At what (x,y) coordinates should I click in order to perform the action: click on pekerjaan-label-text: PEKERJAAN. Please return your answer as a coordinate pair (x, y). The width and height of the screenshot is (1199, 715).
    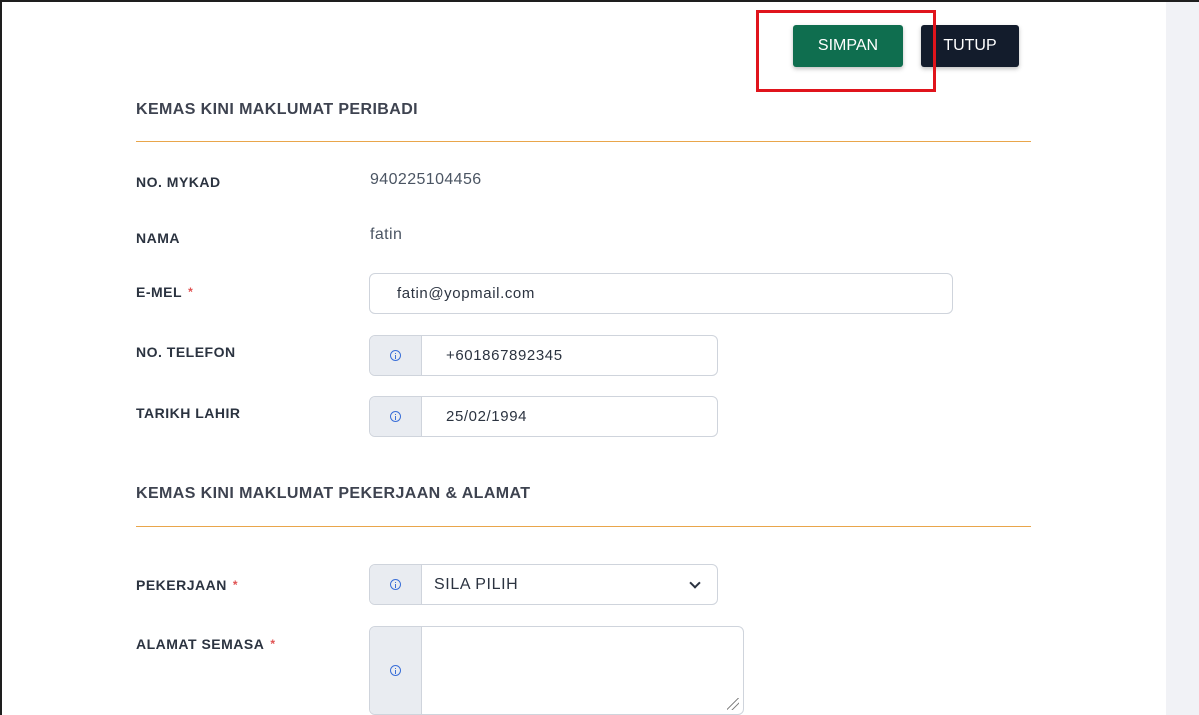
    Looking at the image, I should click on (181, 585).